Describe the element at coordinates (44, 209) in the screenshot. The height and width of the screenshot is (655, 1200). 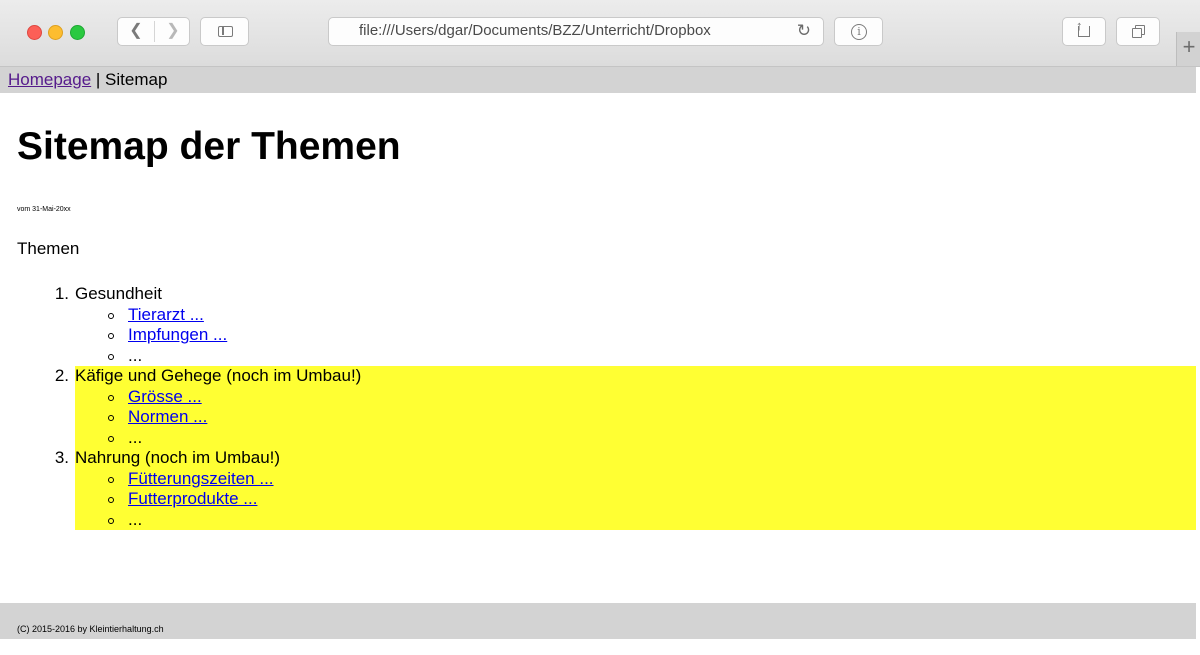
I see `page-date: vom 31-Mai-20xx` at that location.